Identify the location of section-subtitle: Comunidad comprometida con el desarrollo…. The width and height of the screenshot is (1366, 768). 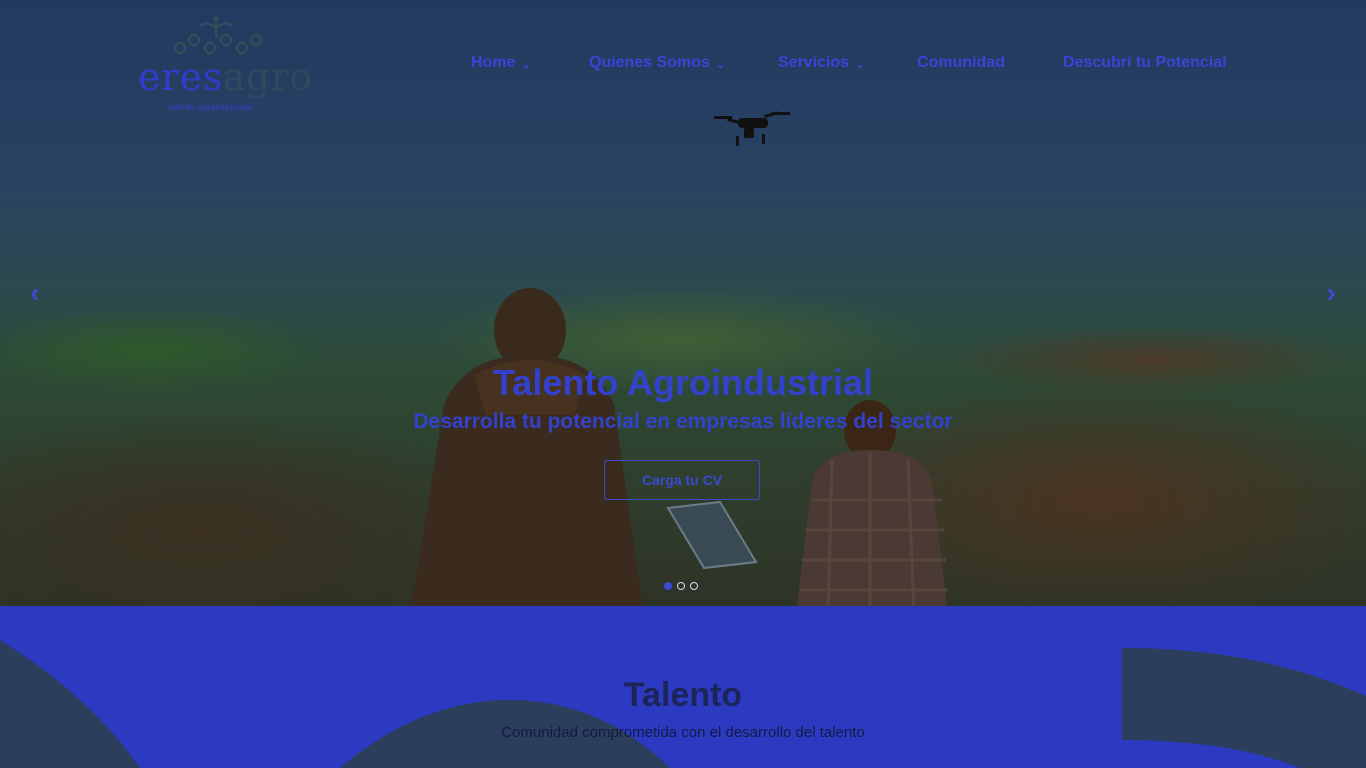
(683, 732).